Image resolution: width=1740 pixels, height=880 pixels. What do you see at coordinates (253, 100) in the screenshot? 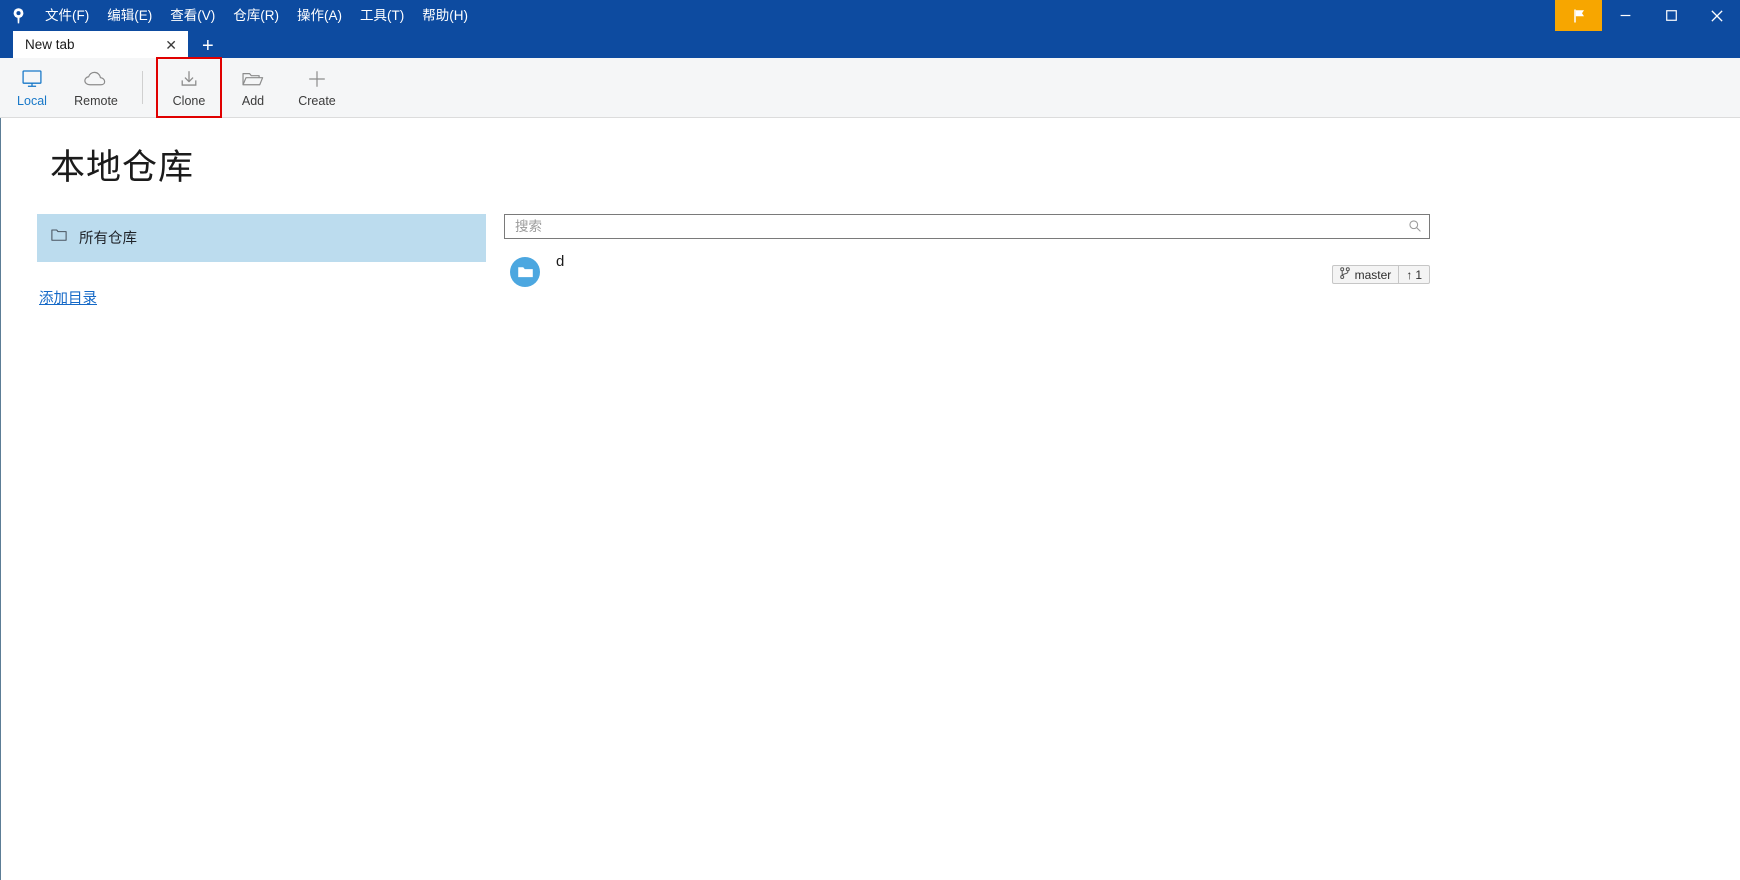
I see `toolbar-button-add-label: Add` at bounding box center [253, 100].